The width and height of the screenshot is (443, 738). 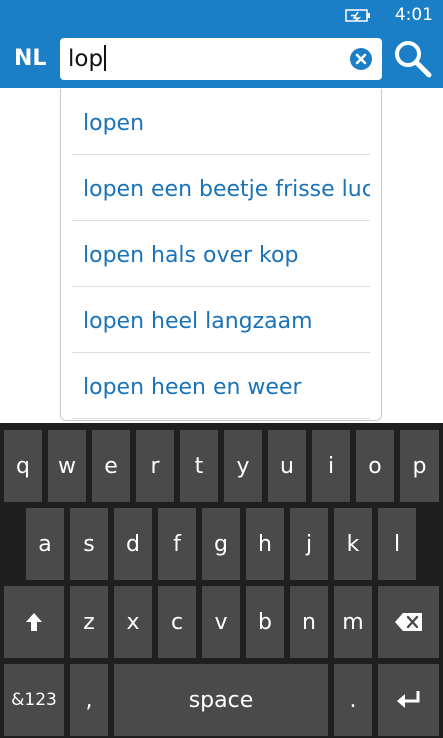 What do you see at coordinates (177, 544) in the screenshot?
I see `key-f: f` at bounding box center [177, 544].